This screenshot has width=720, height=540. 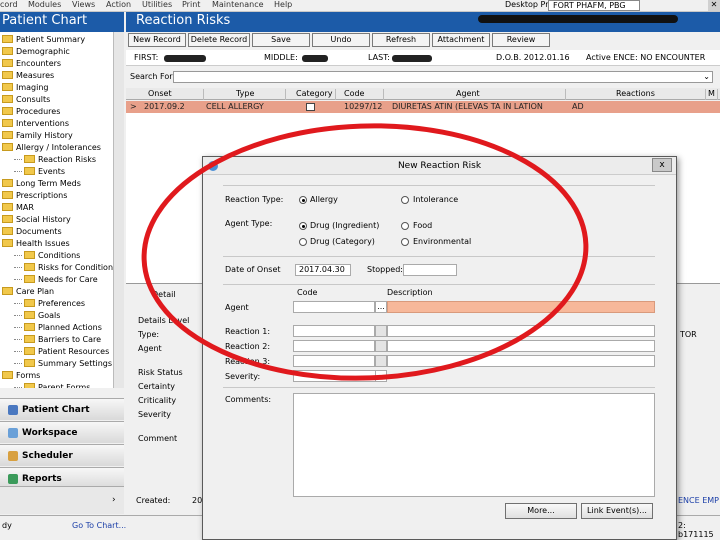 What do you see at coordinates (363, 106) in the screenshot?
I see `cell-code: 10297/12` at bounding box center [363, 106].